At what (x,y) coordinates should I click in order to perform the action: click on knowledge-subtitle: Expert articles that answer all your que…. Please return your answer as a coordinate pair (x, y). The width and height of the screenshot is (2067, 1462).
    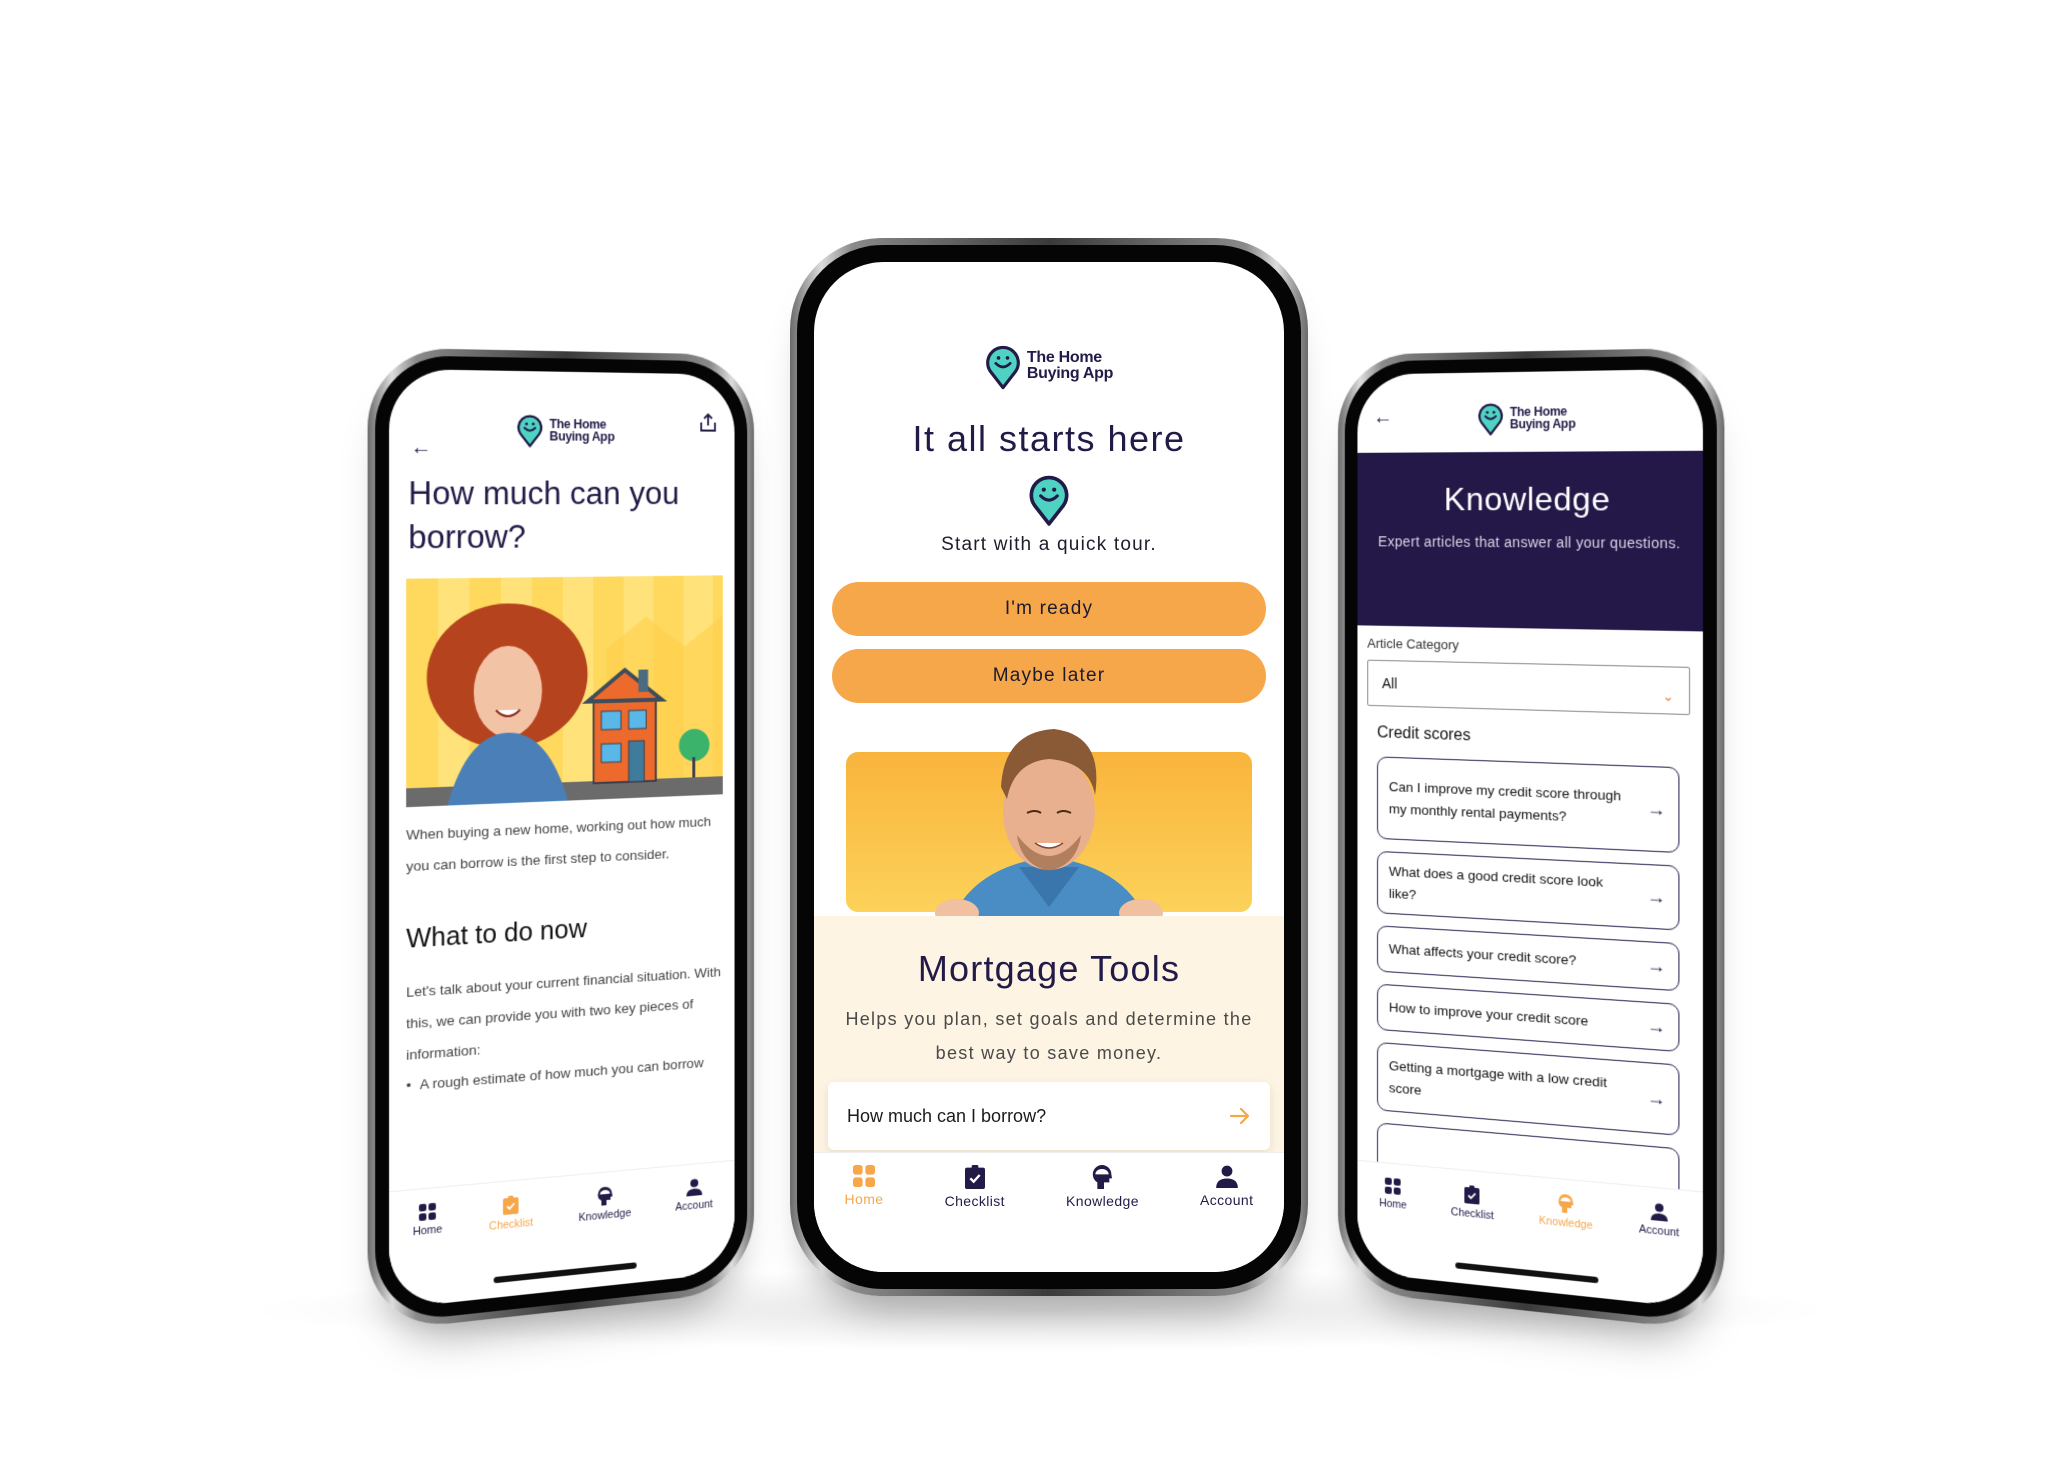
    Looking at the image, I should click on (1529, 542).